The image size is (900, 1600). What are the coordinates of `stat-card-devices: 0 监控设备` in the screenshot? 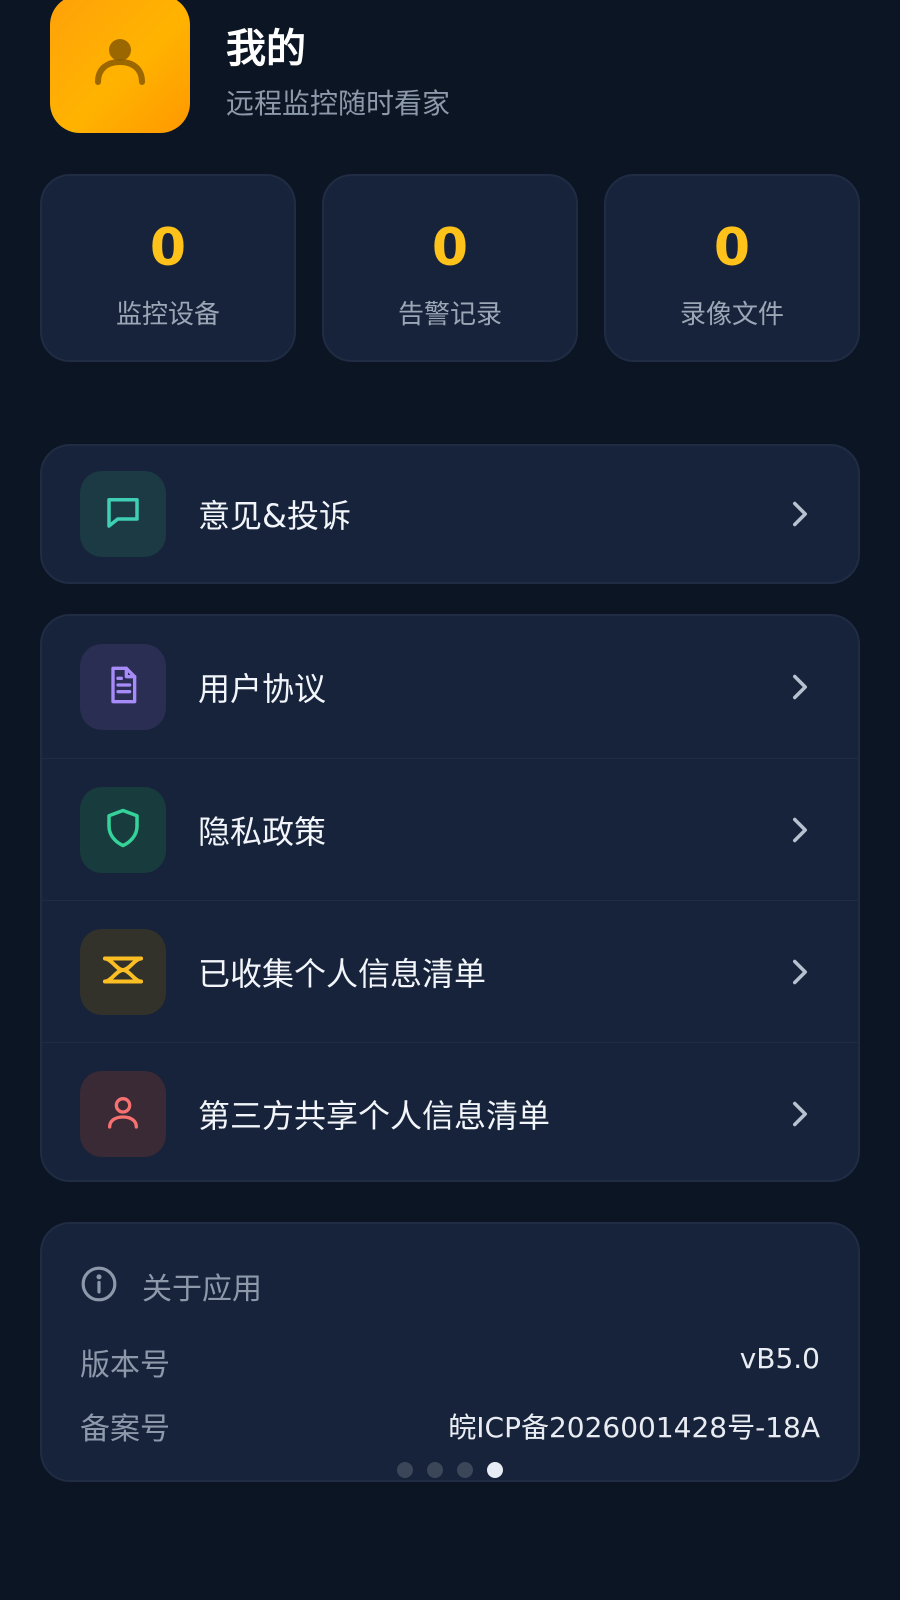 It's located at (168, 268).